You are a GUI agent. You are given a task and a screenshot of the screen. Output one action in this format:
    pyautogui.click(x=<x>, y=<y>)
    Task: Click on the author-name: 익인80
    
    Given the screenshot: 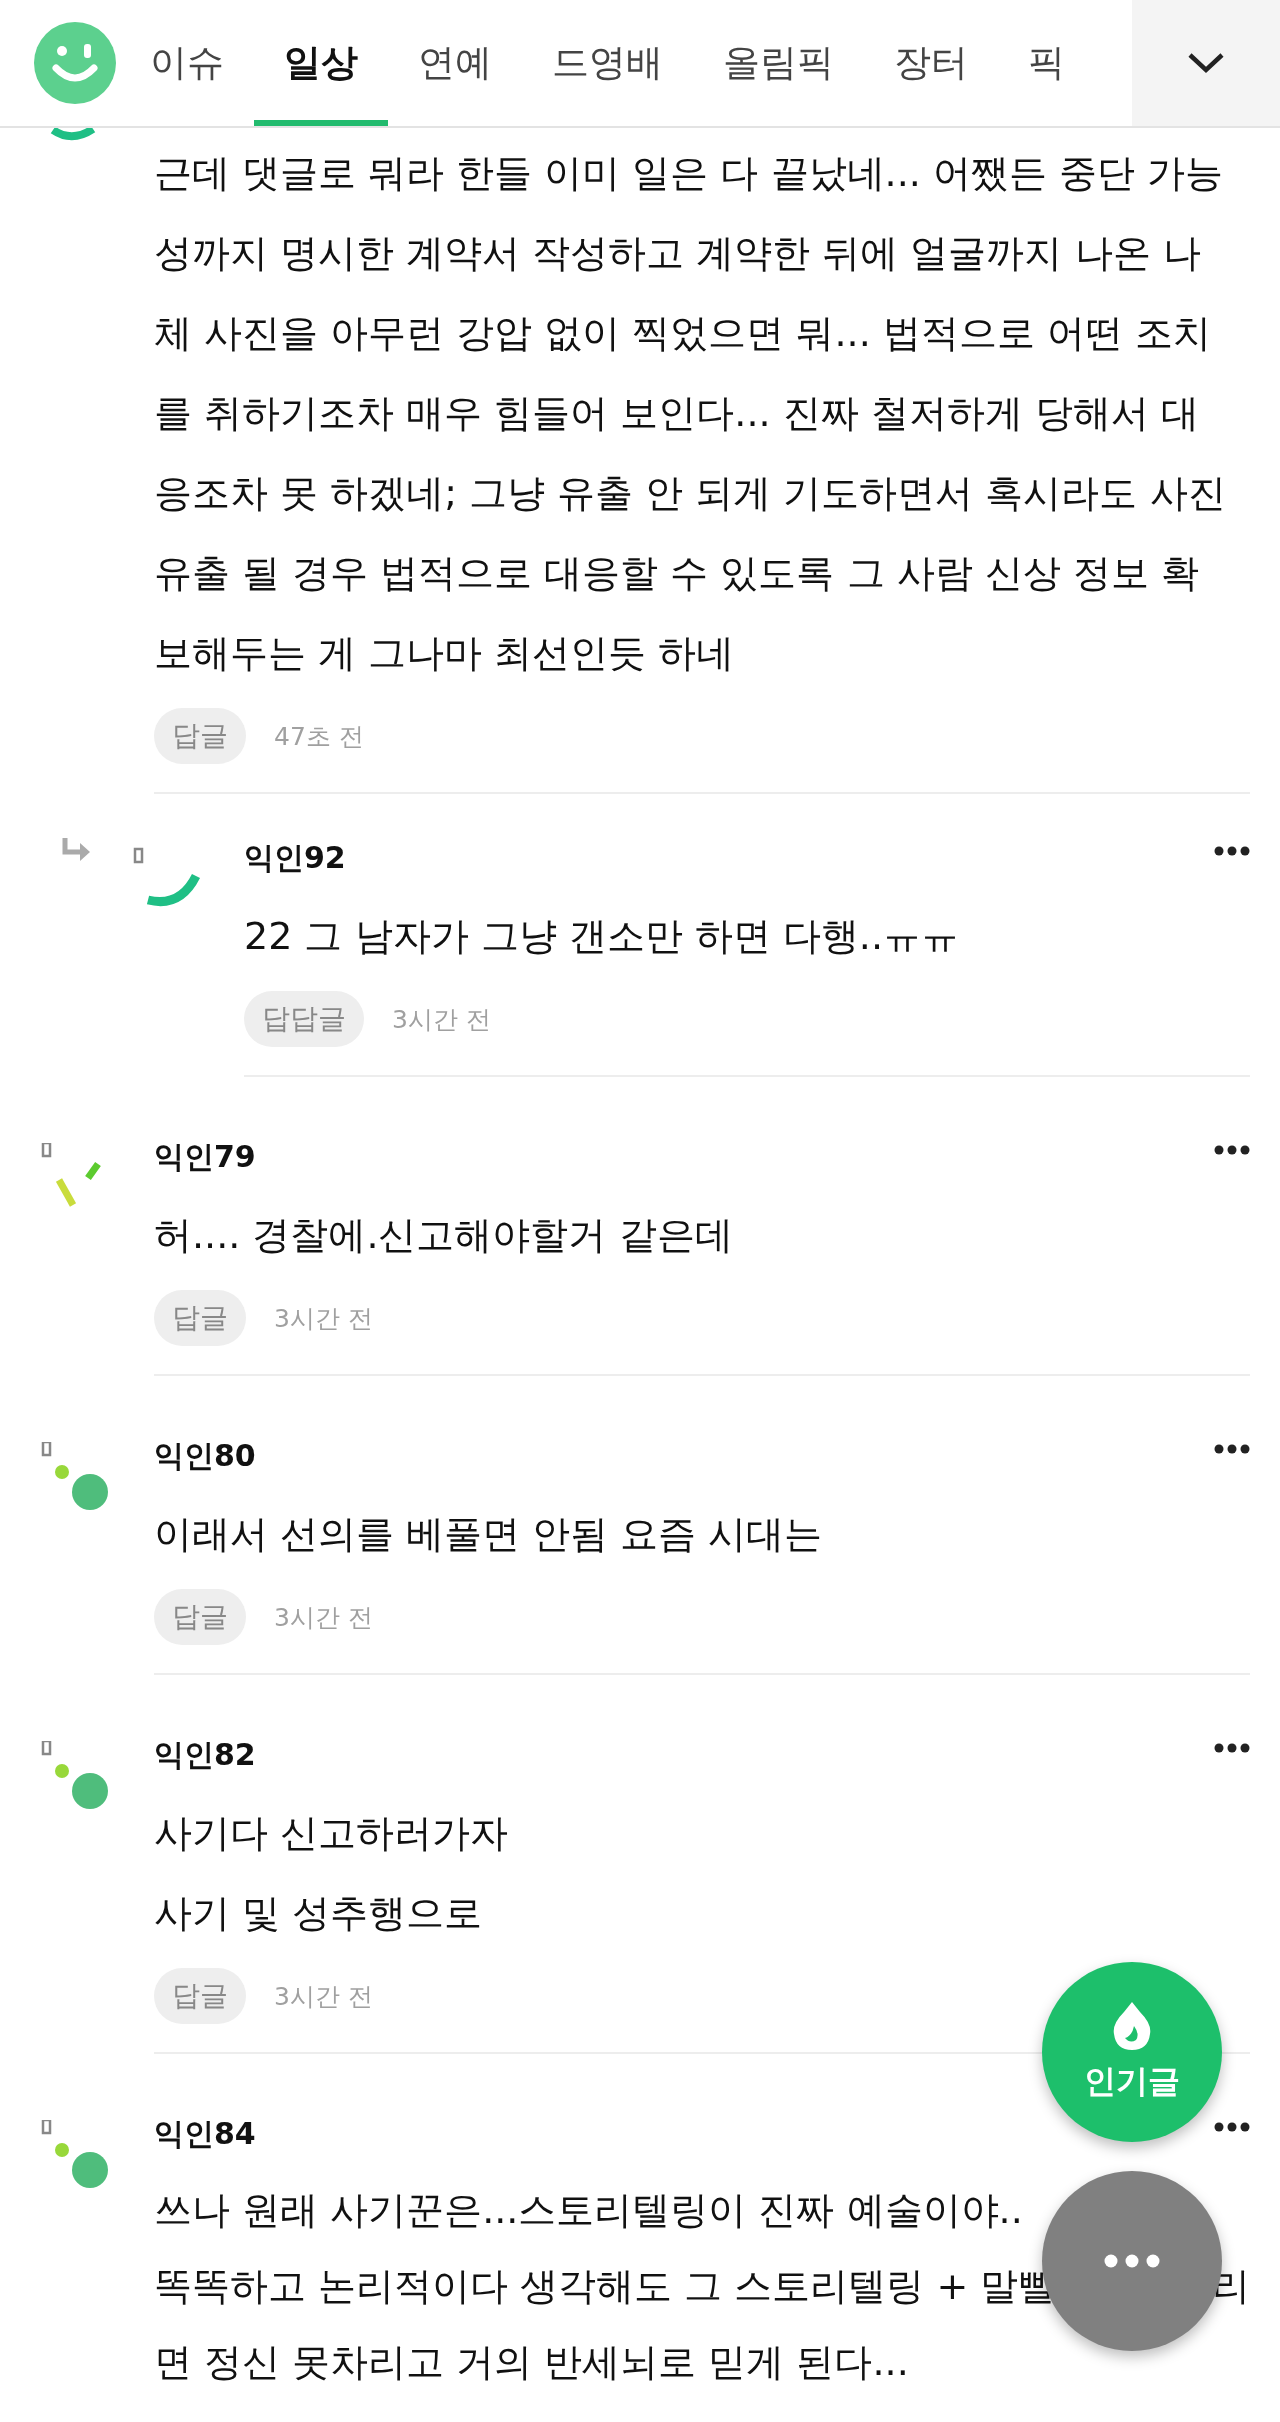 What is the action you would take?
    pyautogui.click(x=205, y=1456)
    